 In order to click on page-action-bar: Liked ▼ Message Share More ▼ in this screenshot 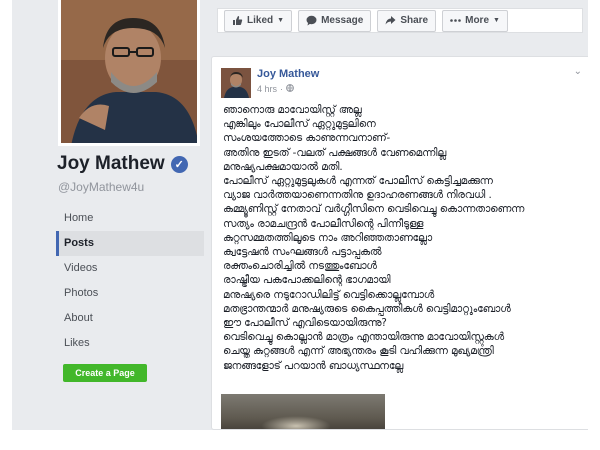, I will do `click(400, 20)`.